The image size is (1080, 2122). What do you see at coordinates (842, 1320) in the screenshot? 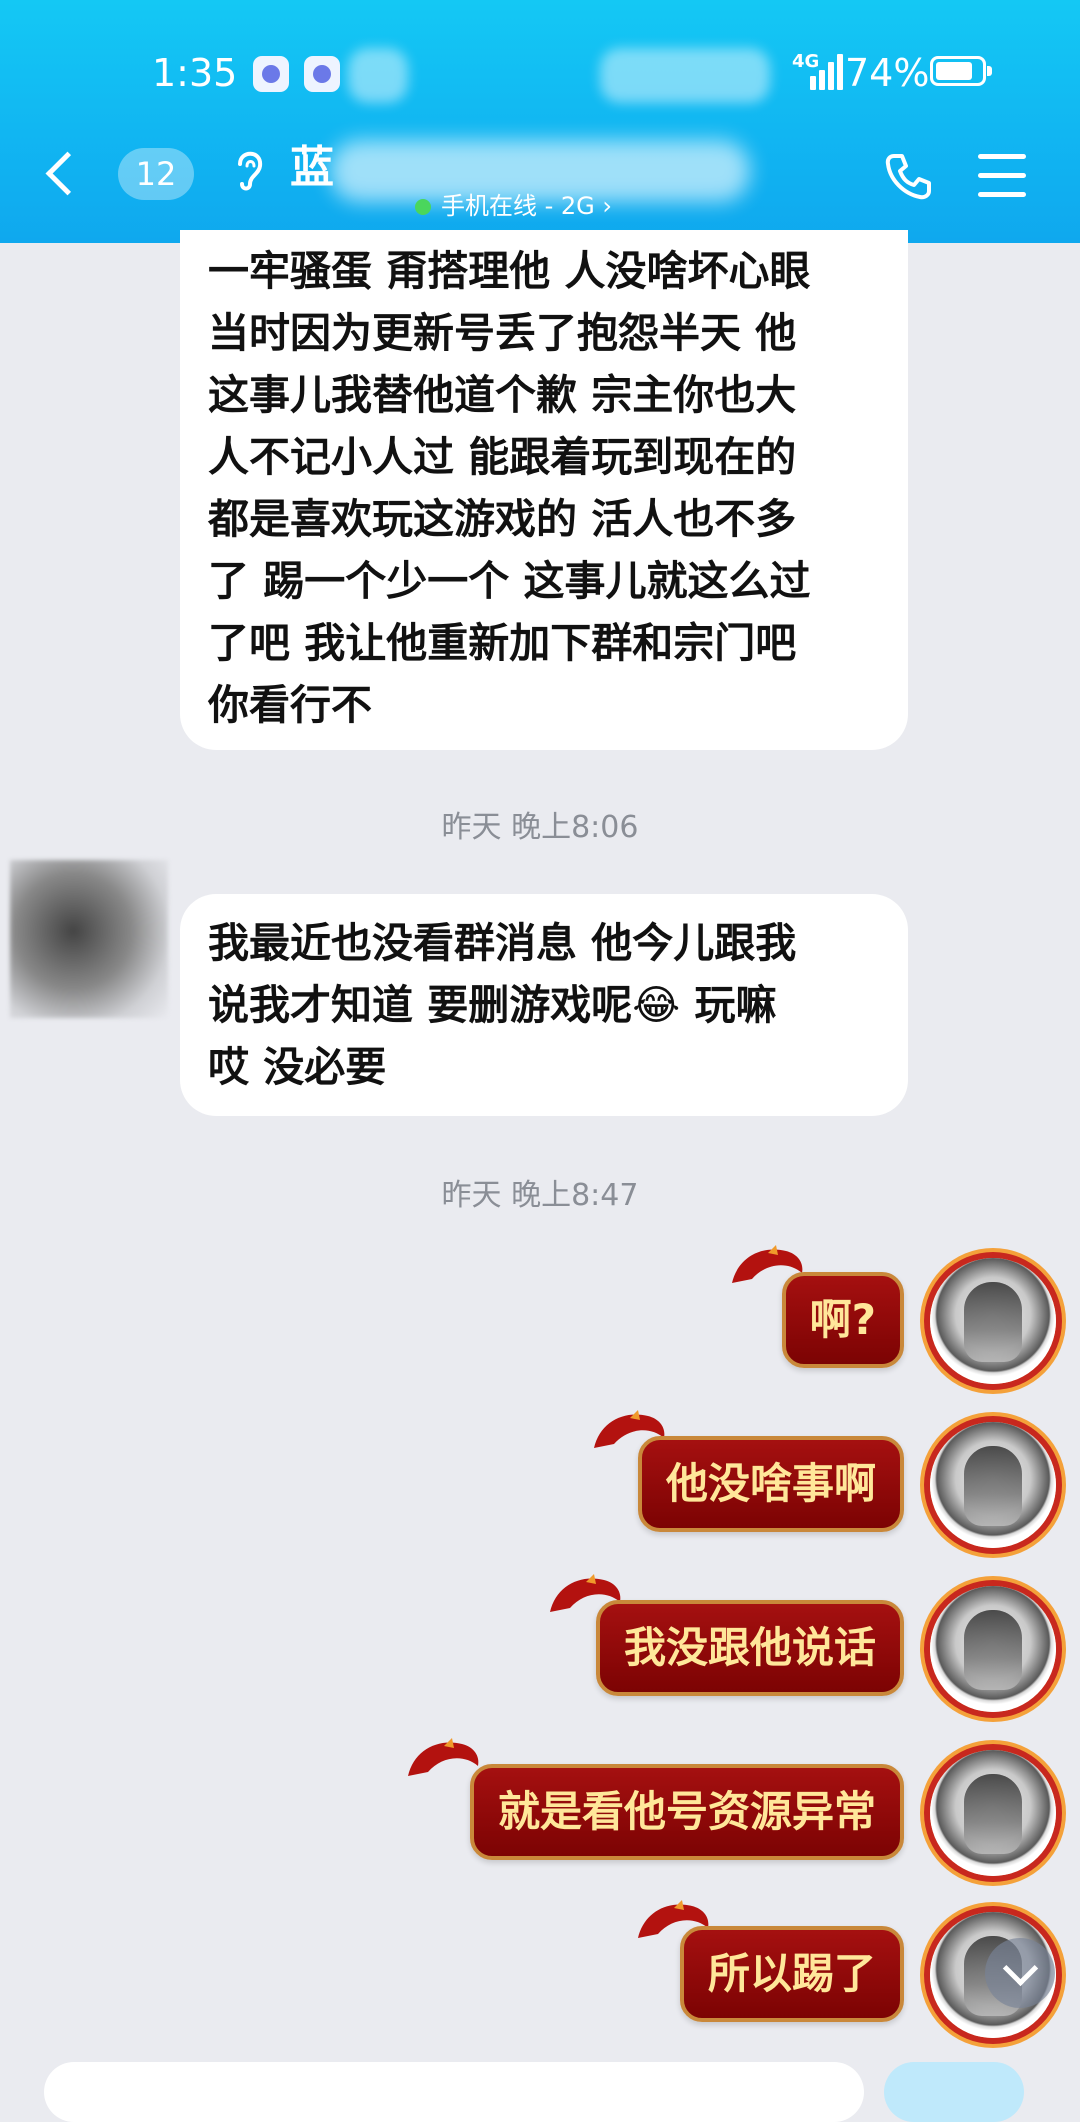
I see `outgoing-message: 啊?` at bounding box center [842, 1320].